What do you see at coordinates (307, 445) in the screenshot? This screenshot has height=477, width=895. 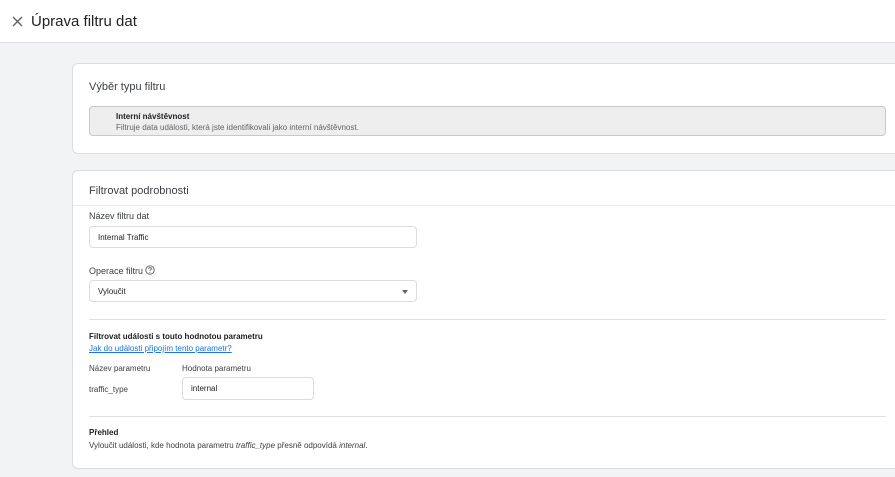 I see `overview-text-part2: přesně odpovídá` at bounding box center [307, 445].